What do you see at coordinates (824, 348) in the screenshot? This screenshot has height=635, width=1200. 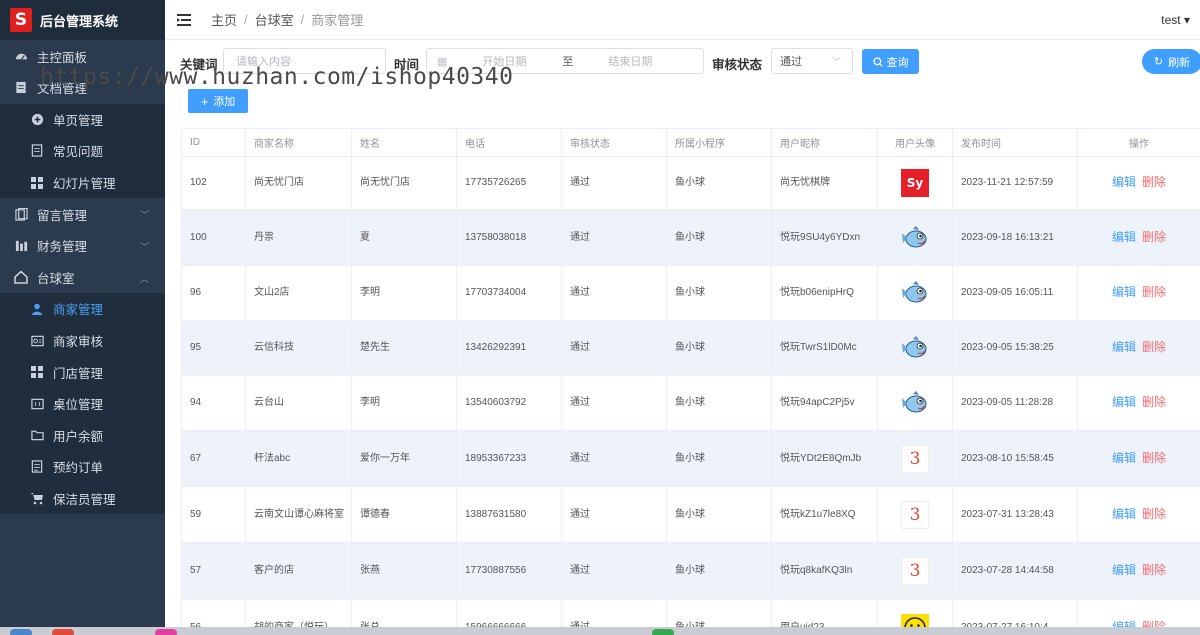 I see `cell-nick: 悦玩TwrS1lD0Mc` at bounding box center [824, 348].